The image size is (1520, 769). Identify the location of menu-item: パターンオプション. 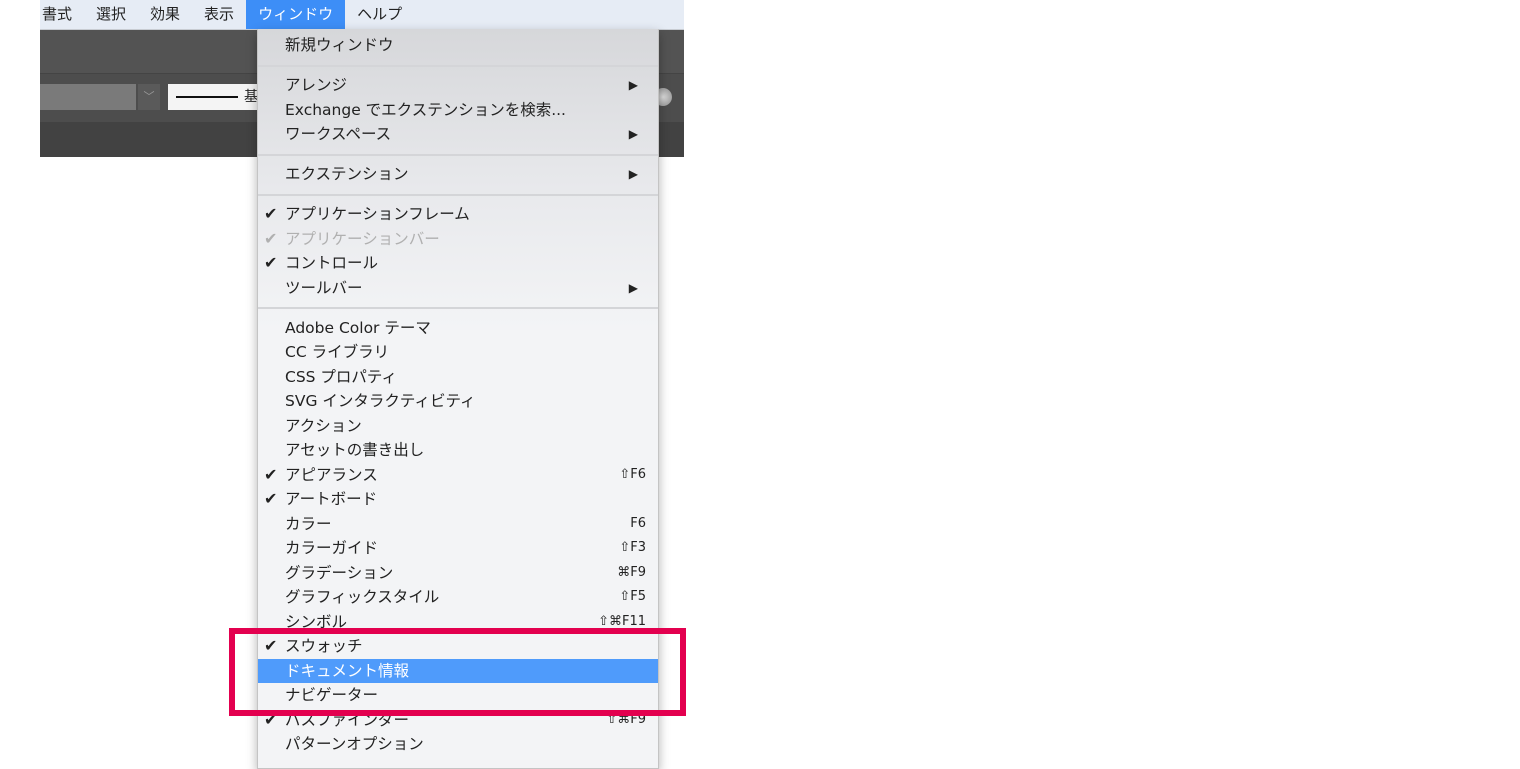
(458, 744).